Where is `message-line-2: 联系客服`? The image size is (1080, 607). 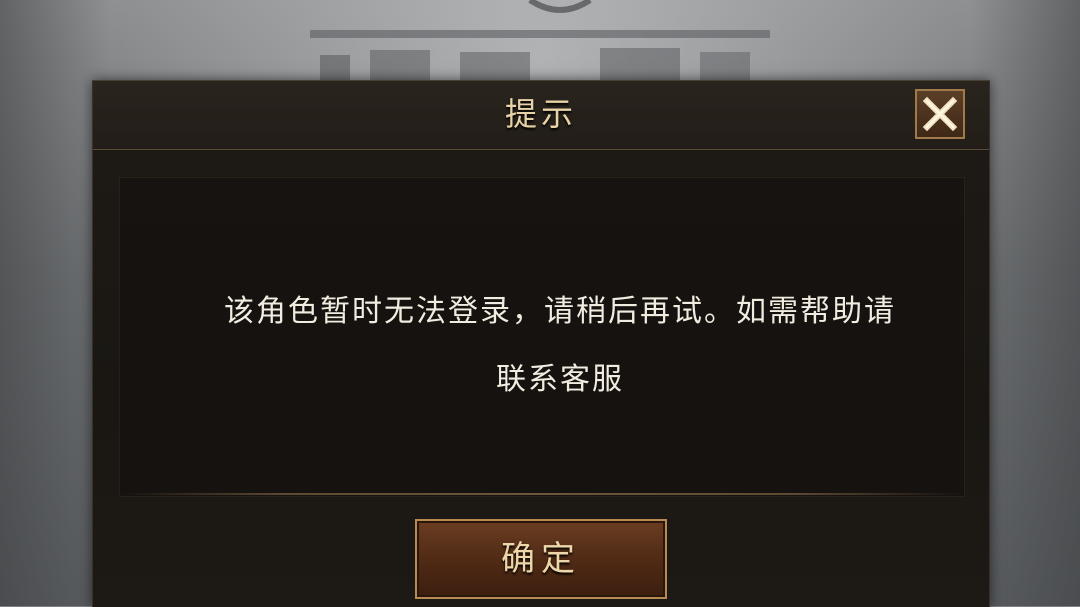
message-line-2: 联系客服 is located at coordinates (560, 379).